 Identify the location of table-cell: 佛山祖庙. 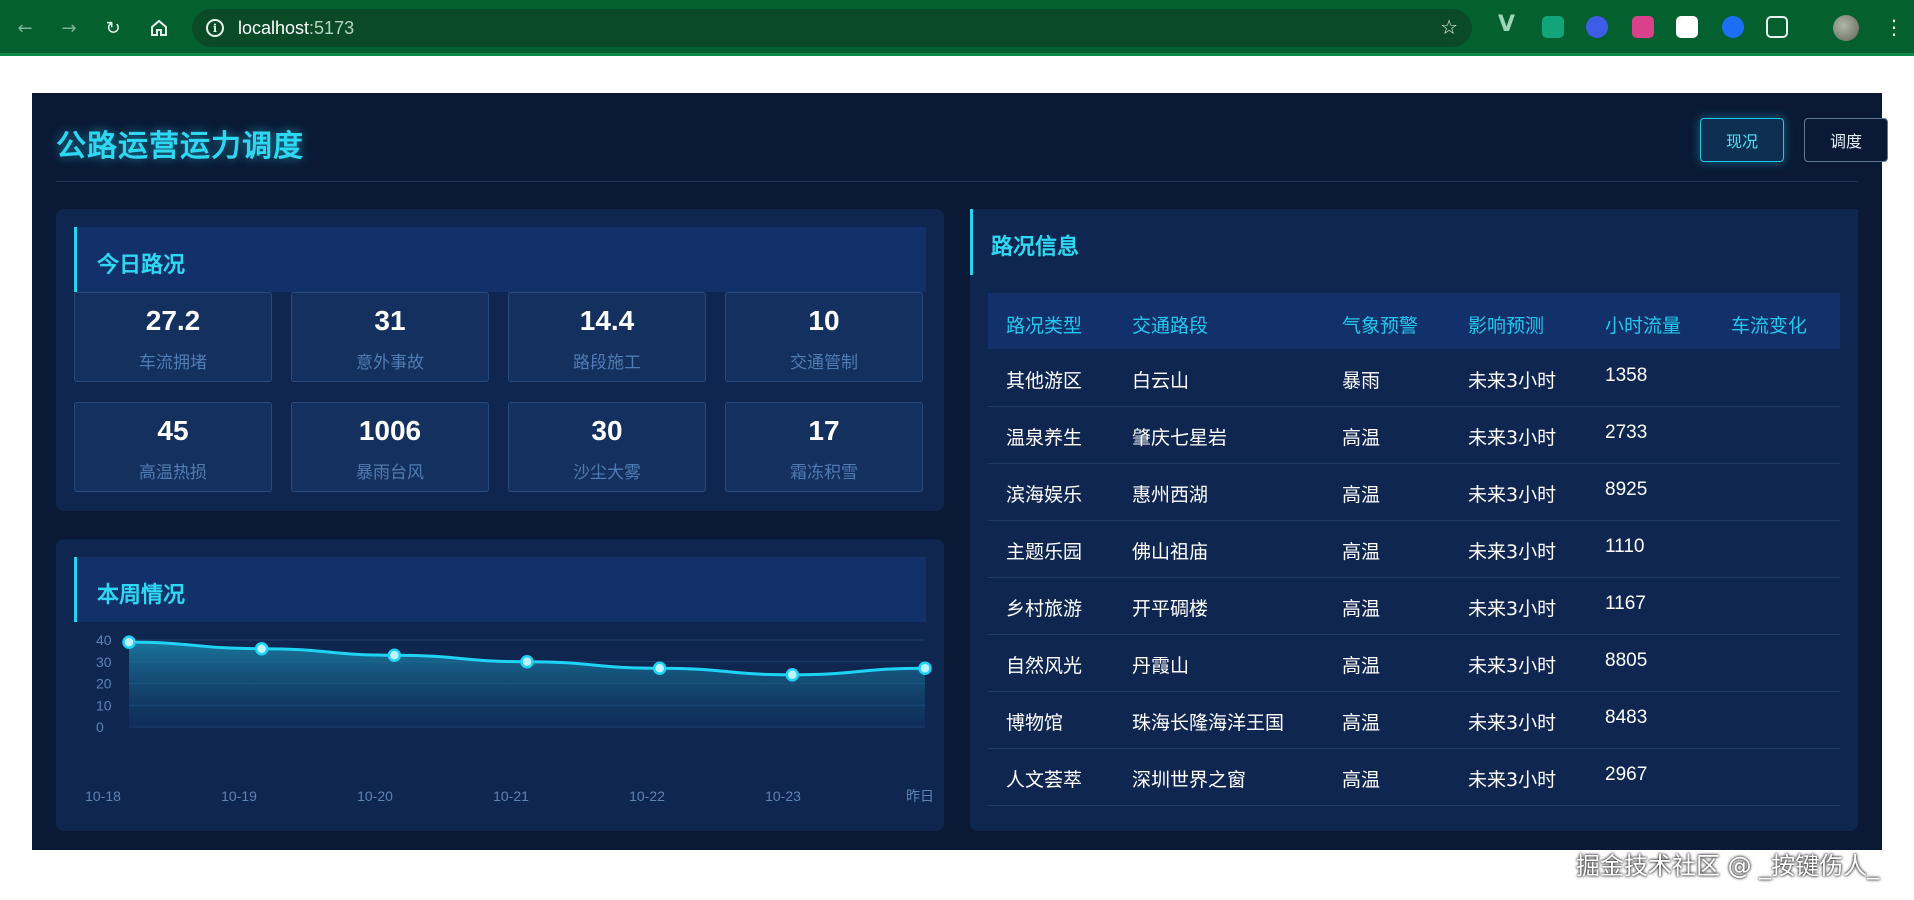
(1170, 552).